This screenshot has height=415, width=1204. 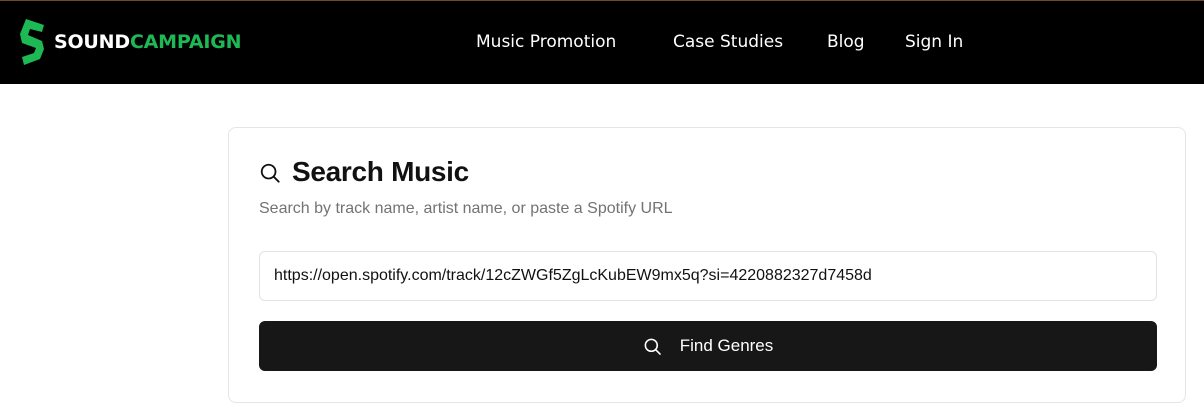 I want to click on card-title: Search Music, so click(x=364, y=172).